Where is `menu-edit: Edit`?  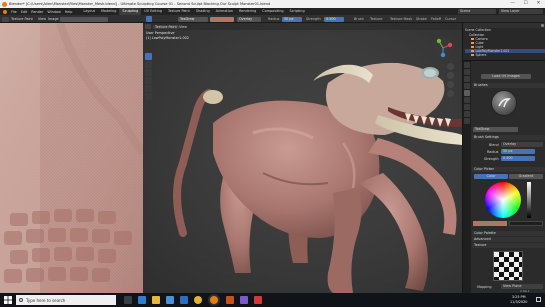 menu-edit: Edit is located at coordinates (24, 12).